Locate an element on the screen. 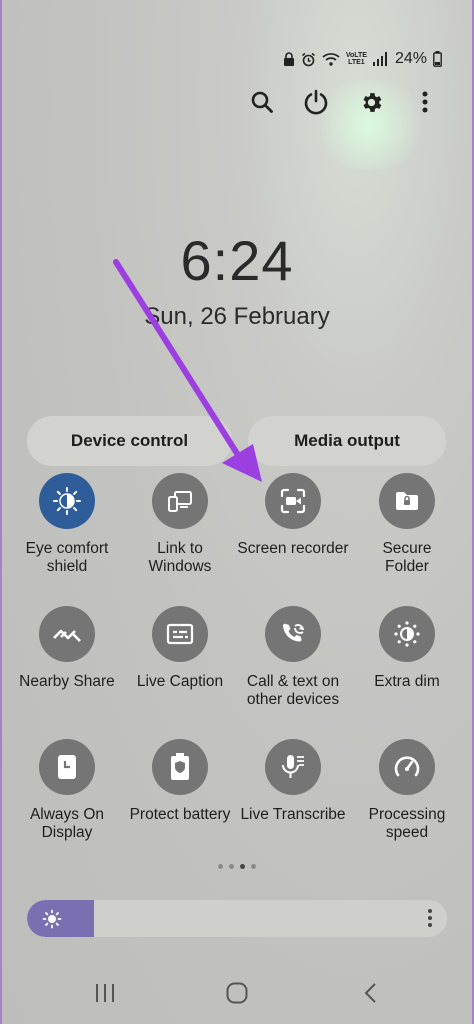 This screenshot has width=474, height=1024. brightness-slider is located at coordinates (237, 918).